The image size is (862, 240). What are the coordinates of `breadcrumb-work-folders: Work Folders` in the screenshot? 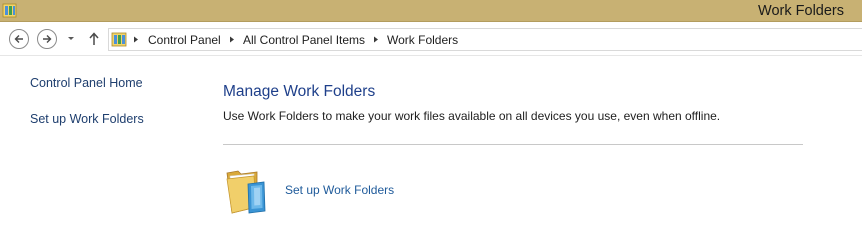 It's located at (422, 40).